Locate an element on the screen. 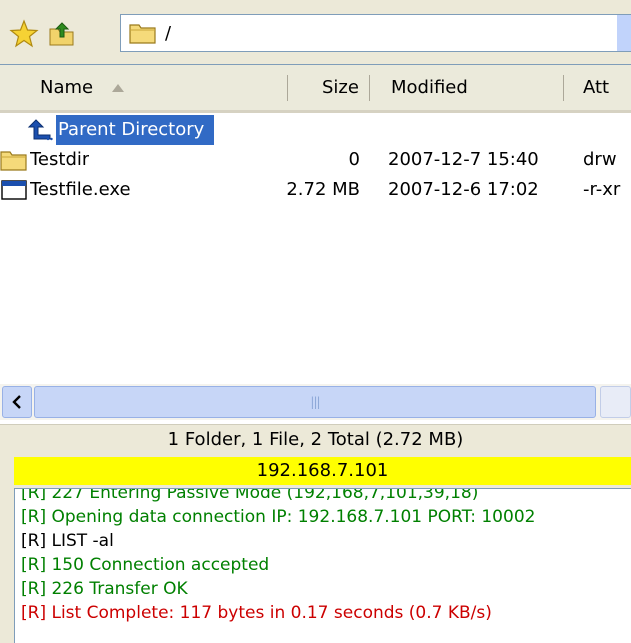  file-name: Testdir is located at coordinates (60, 159).